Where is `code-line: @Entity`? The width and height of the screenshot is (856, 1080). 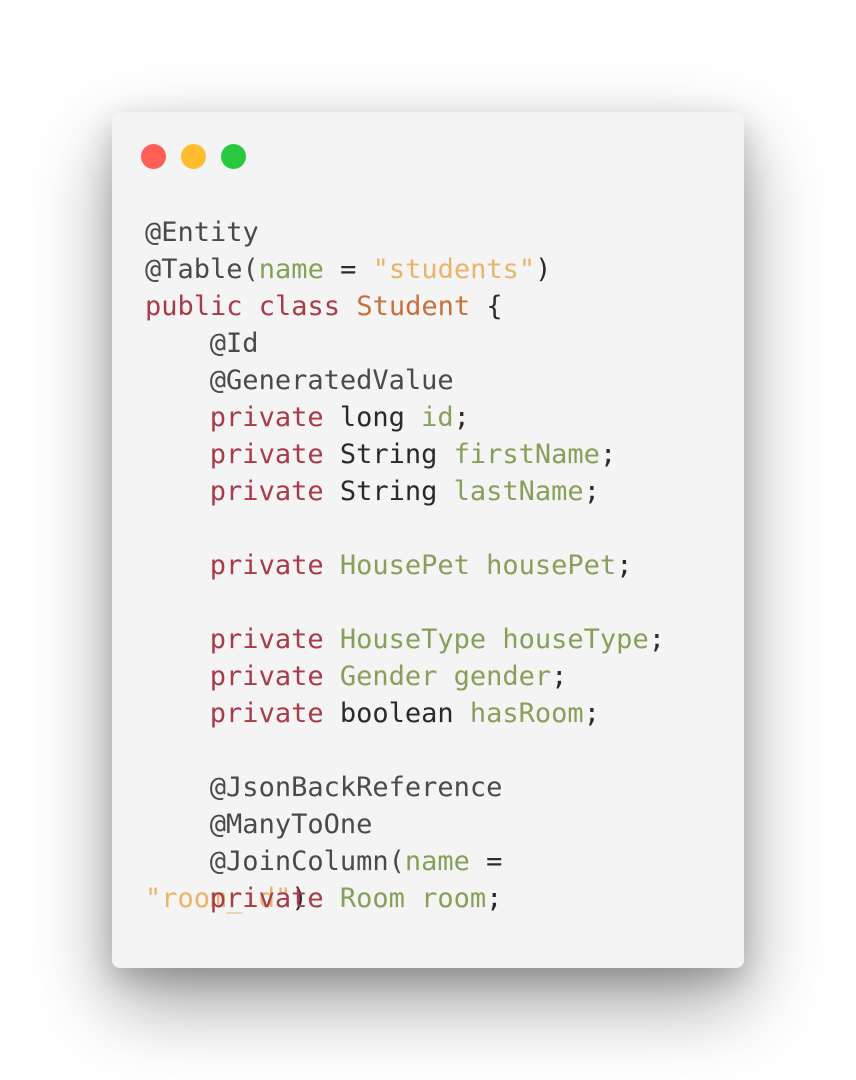
code-line: @Entity is located at coordinates (202, 232).